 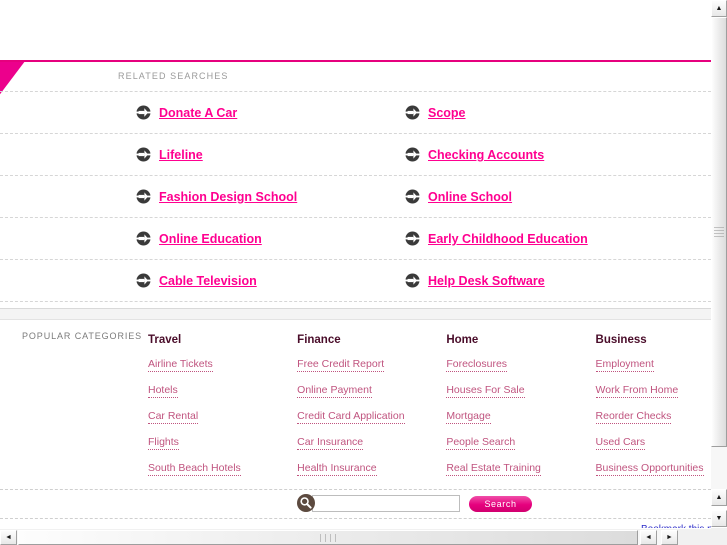 I want to click on triangle-down-icon: ▼, so click(x=719, y=518).